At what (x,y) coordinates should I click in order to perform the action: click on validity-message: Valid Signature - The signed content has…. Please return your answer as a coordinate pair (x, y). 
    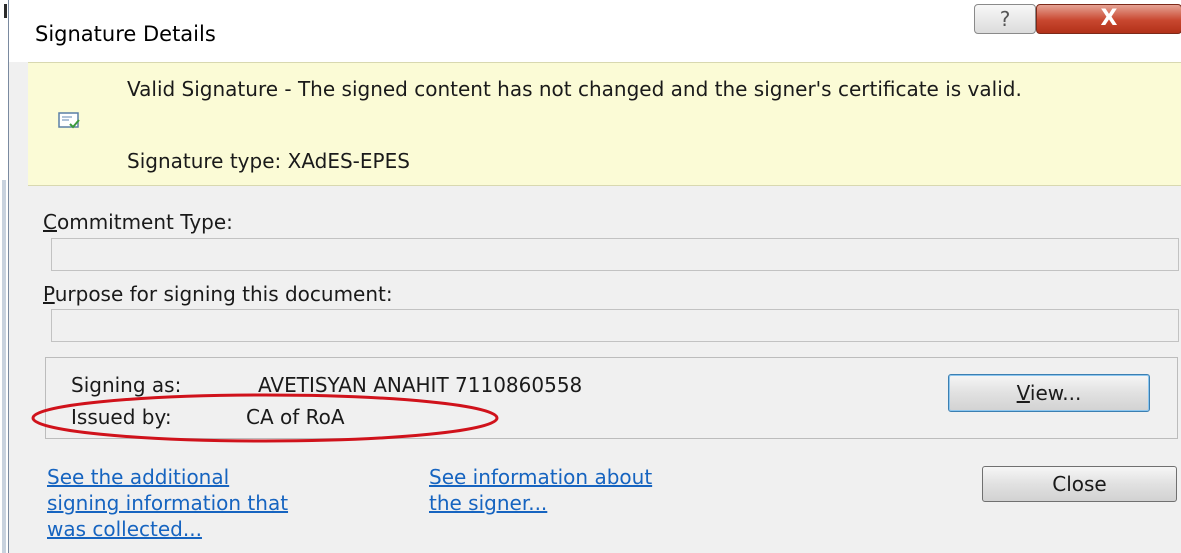
    Looking at the image, I should click on (574, 89).